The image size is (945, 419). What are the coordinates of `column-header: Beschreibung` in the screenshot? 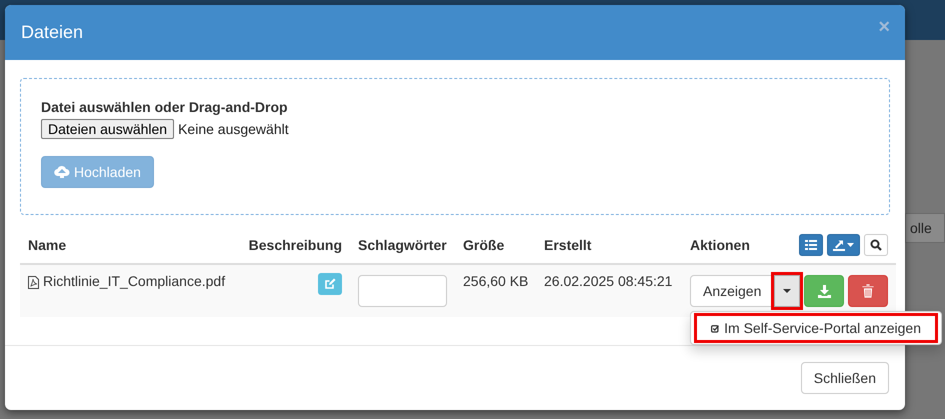 It's located at (295, 245).